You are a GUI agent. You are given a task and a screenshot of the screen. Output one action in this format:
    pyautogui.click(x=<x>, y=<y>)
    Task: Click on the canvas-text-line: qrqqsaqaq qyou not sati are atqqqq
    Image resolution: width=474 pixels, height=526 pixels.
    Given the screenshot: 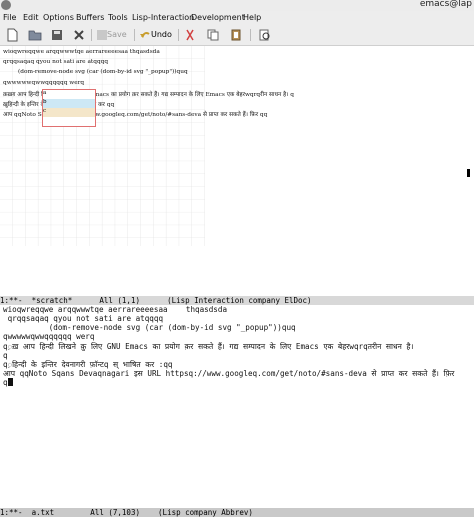 What is the action you would take?
    pyautogui.click(x=56, y=62)
    